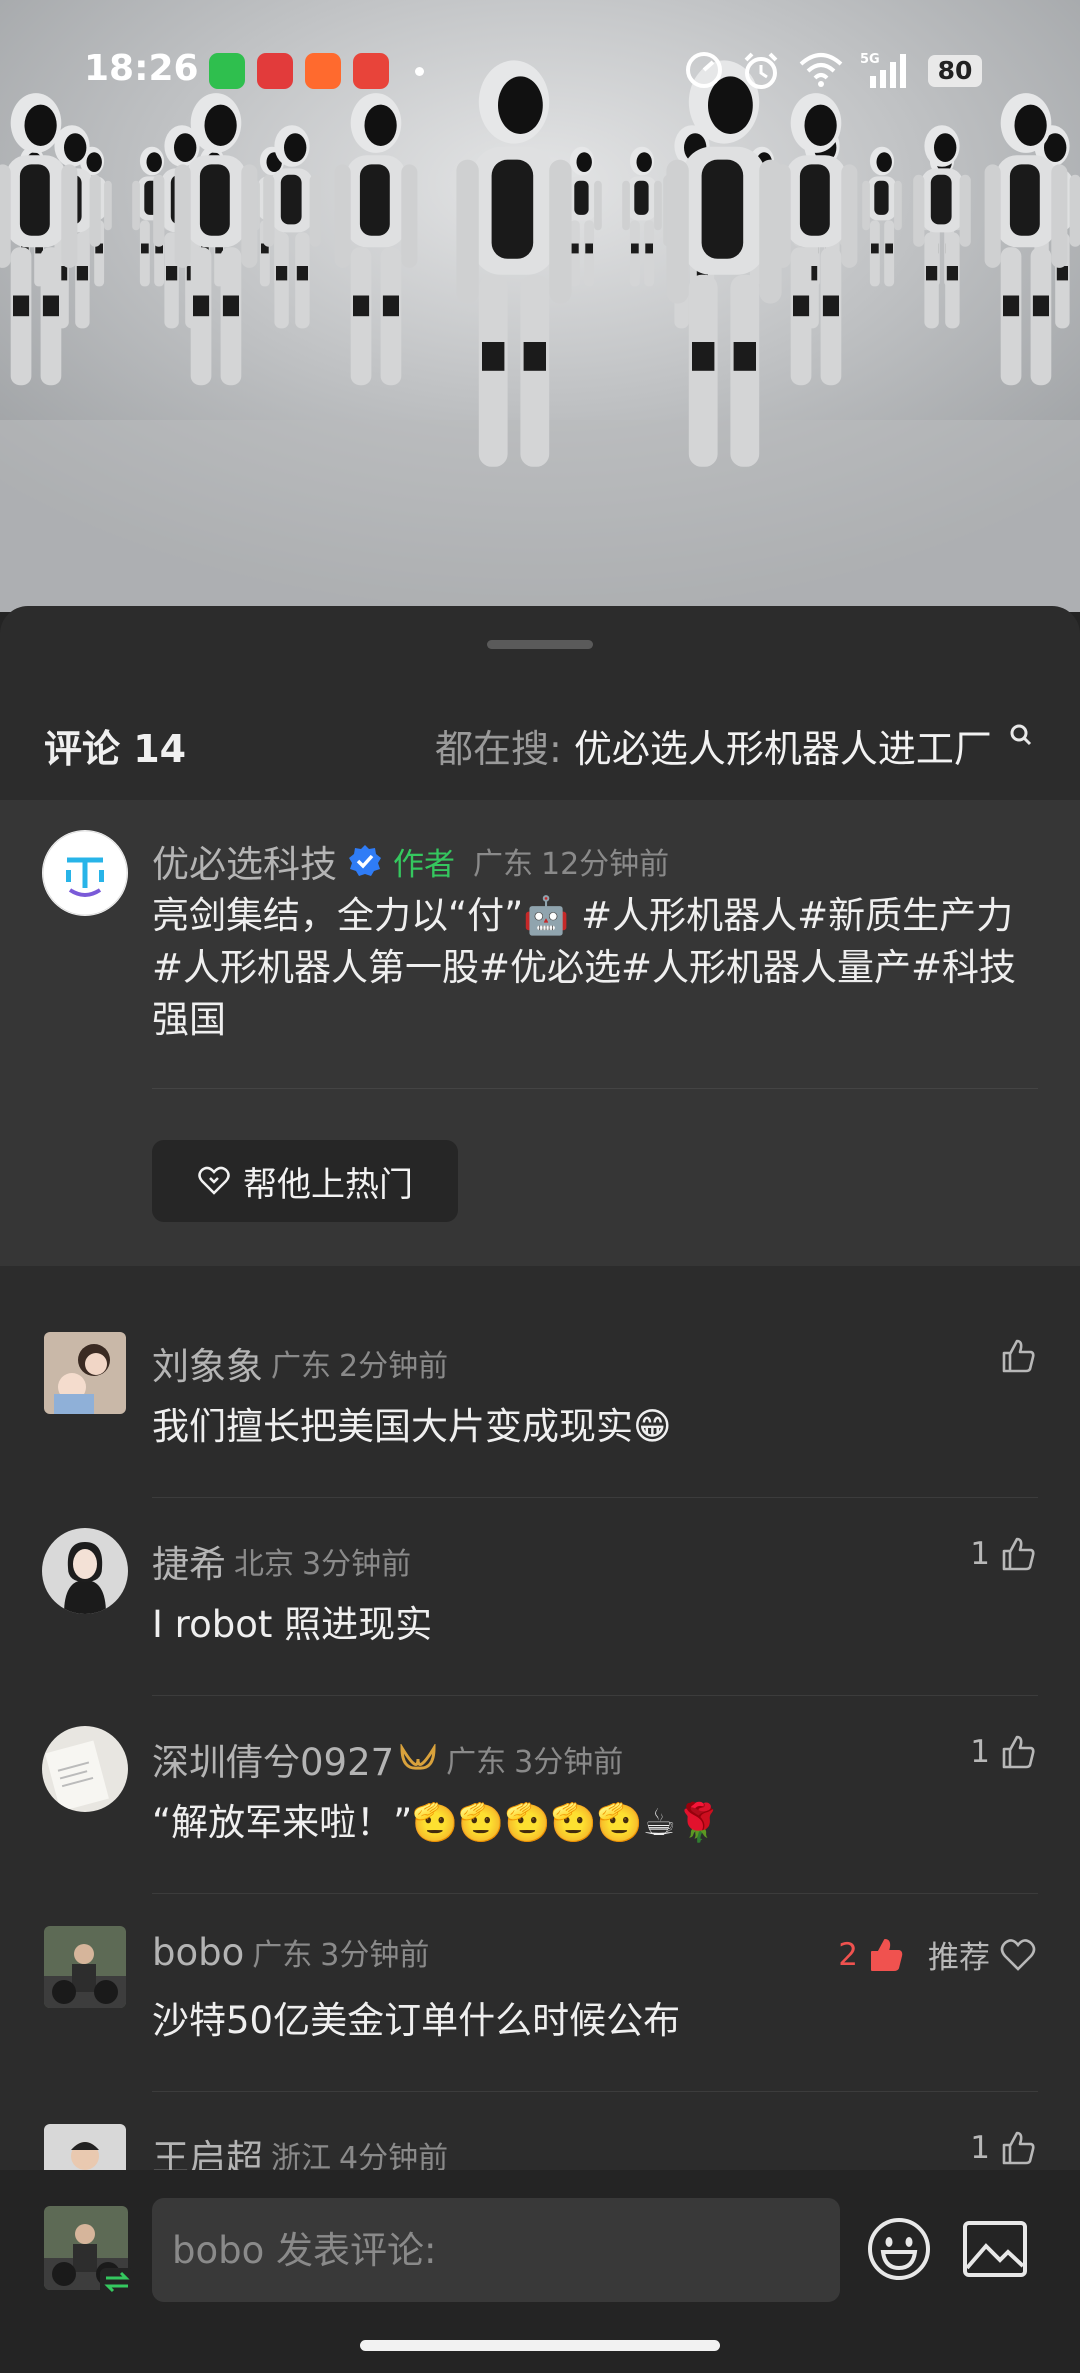 The image size is (1080, 2373). Describe the element at coordinates (899, 2249) in the screenshot. I see `emoji-icon` at that location.